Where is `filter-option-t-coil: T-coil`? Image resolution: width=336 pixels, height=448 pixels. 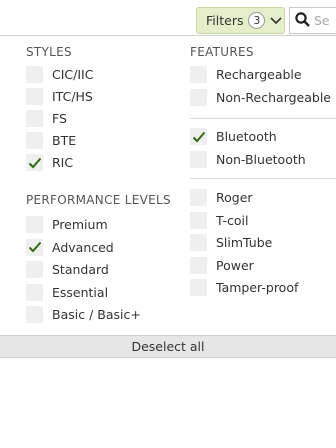
filter-option-t-coil: T-coil is located at coordinates (219, 220).